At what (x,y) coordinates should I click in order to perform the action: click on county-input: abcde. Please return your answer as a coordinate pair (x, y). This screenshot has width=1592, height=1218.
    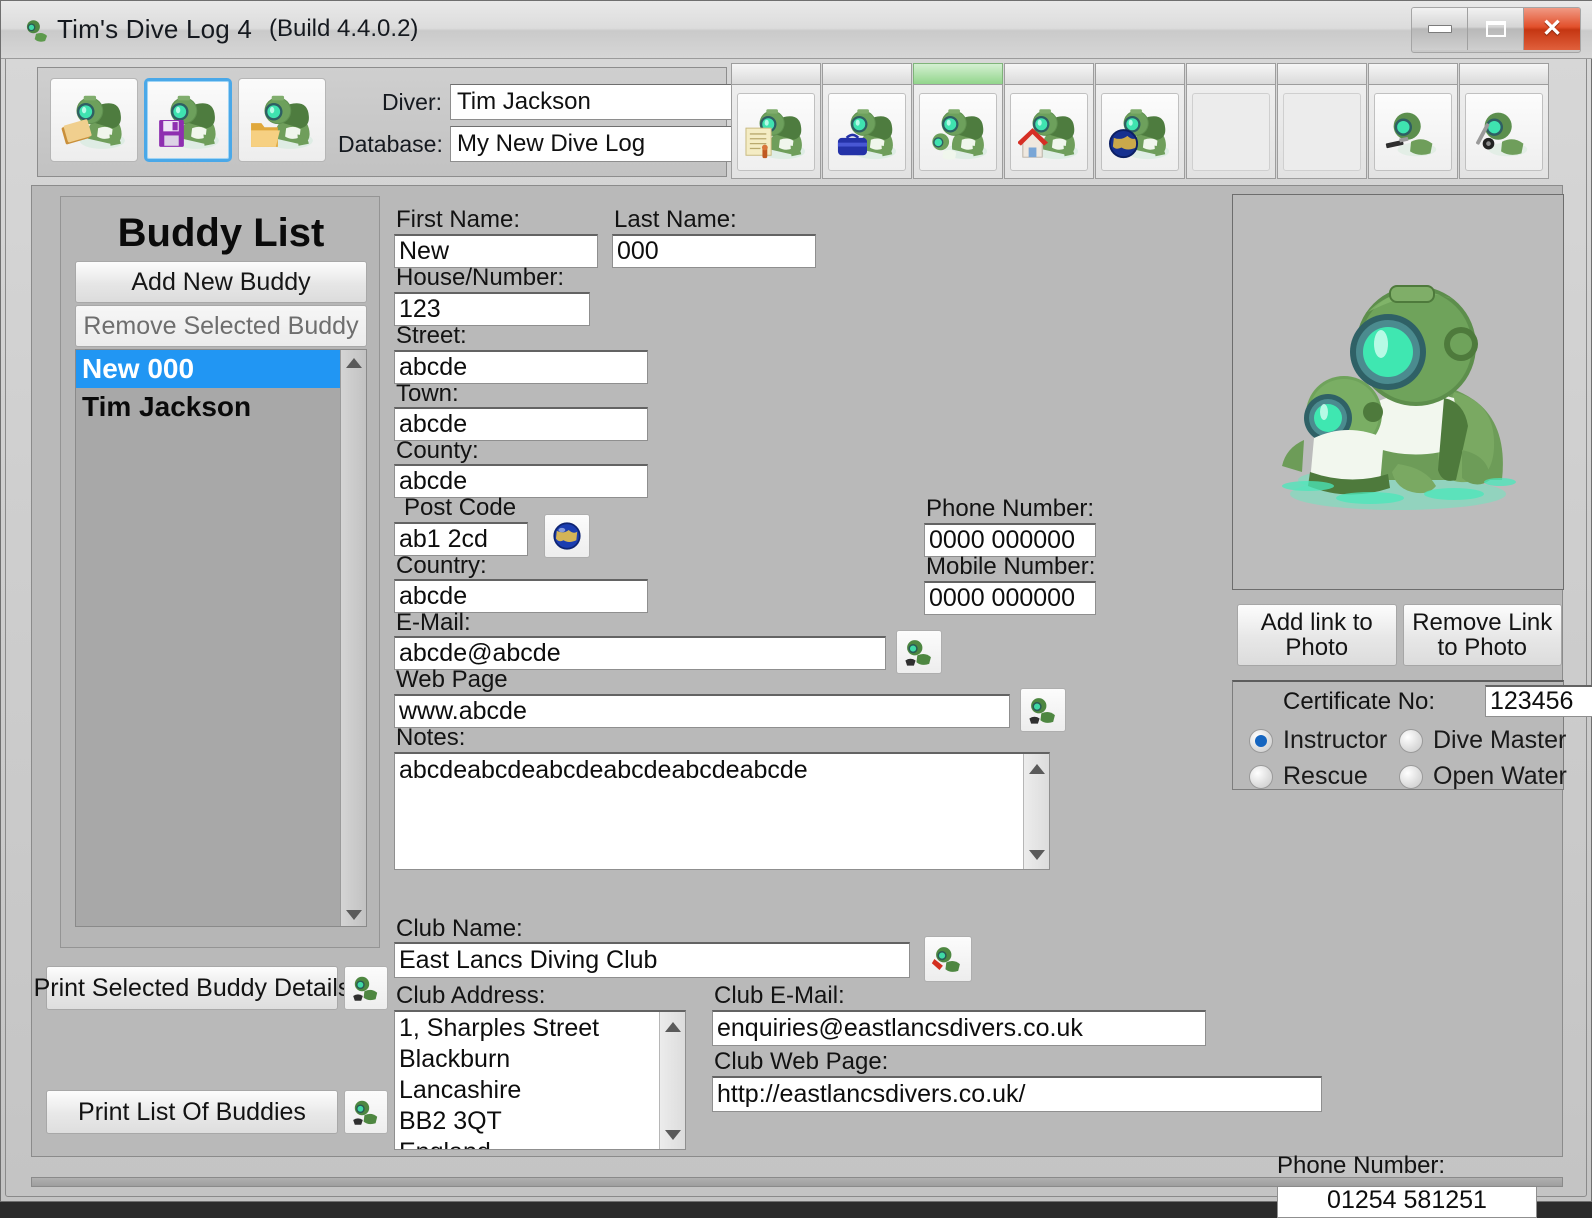
    Looking at the image, I should click on (521, 481).